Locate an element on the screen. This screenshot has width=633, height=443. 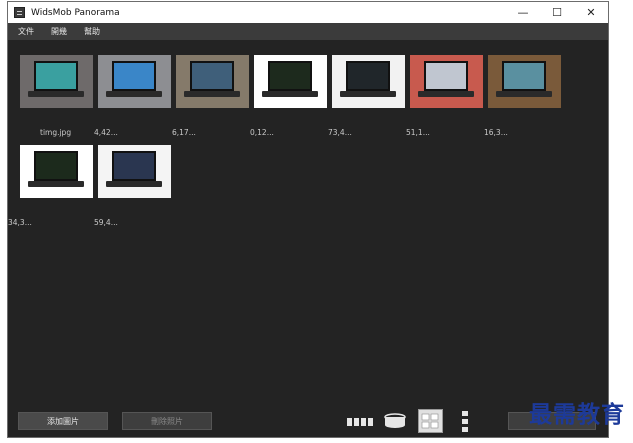
window-title: WidsMob Panorama is located at coordinates (75, 12).